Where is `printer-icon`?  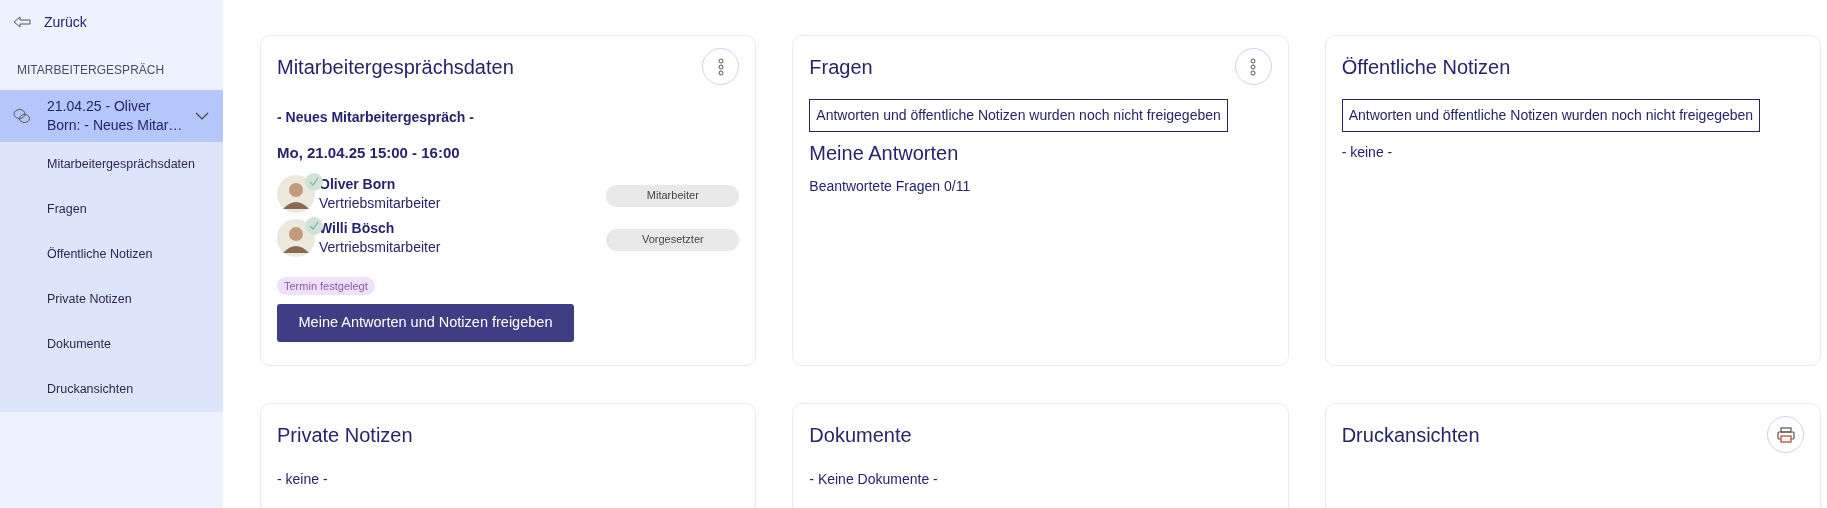 printer-icon is located at coordinates (1785, 434).